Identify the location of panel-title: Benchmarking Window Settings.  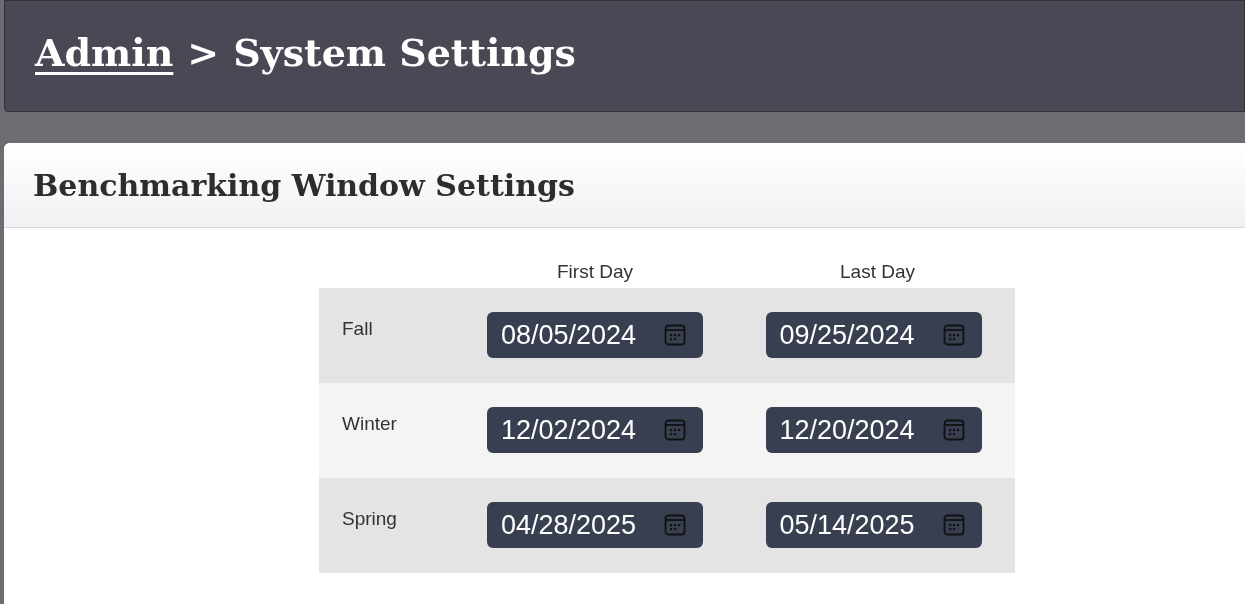
(304, 185).